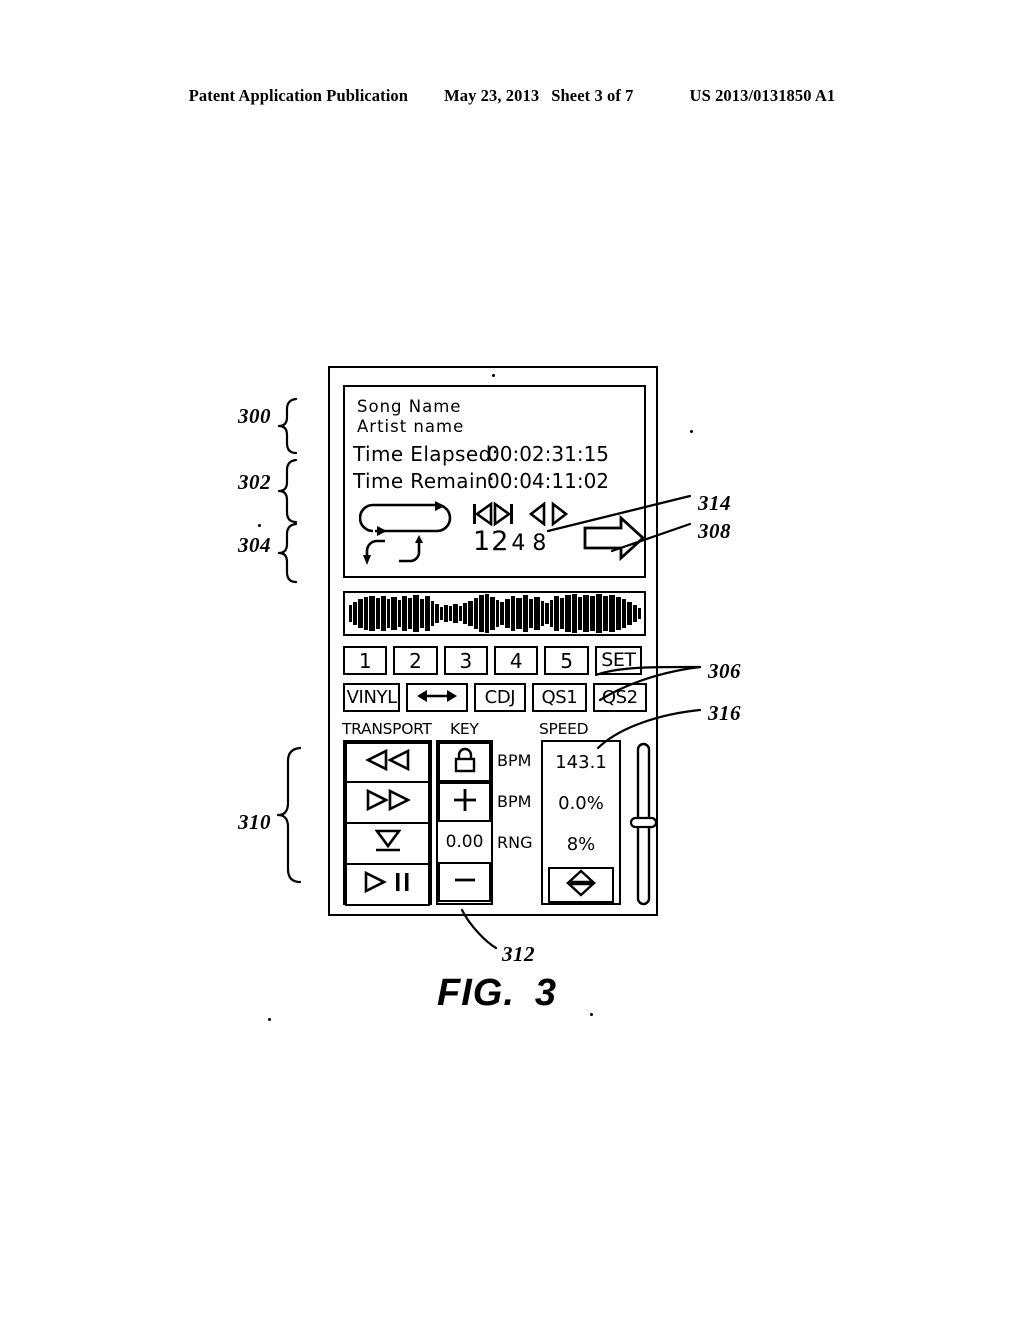  I want to click on pitch-fader, so click(643, 824).